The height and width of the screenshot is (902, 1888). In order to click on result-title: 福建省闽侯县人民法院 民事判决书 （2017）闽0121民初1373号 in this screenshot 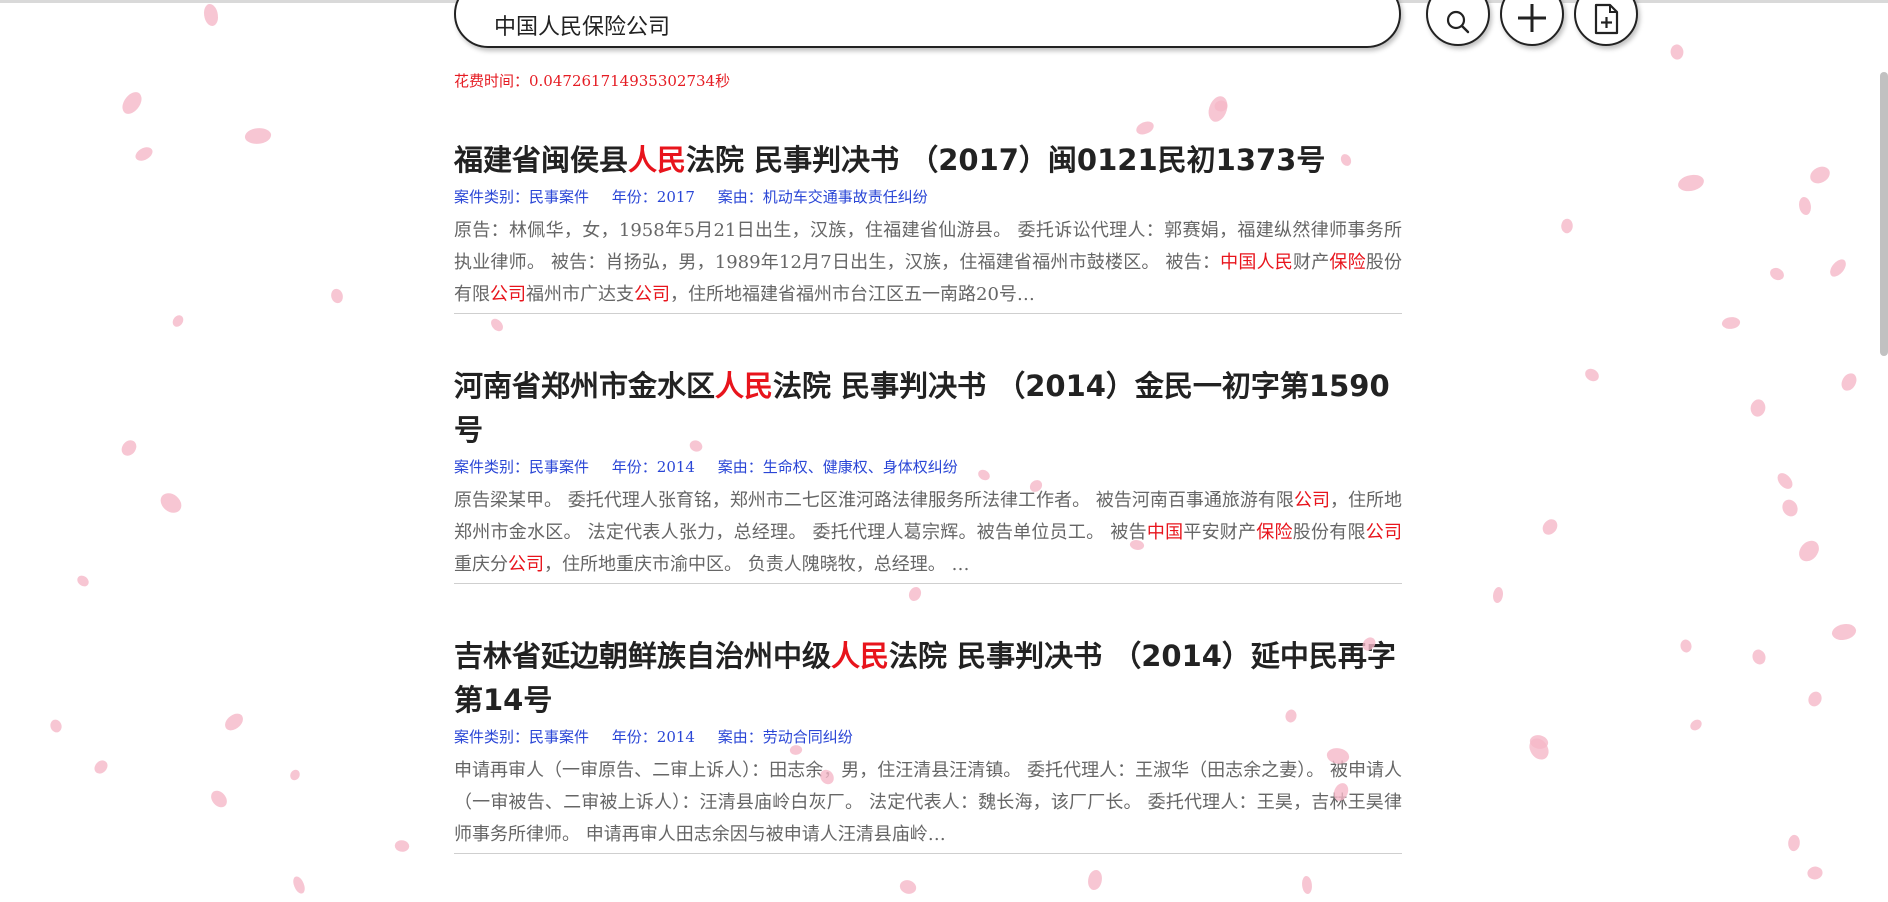, I will do `click(928, 160)`.